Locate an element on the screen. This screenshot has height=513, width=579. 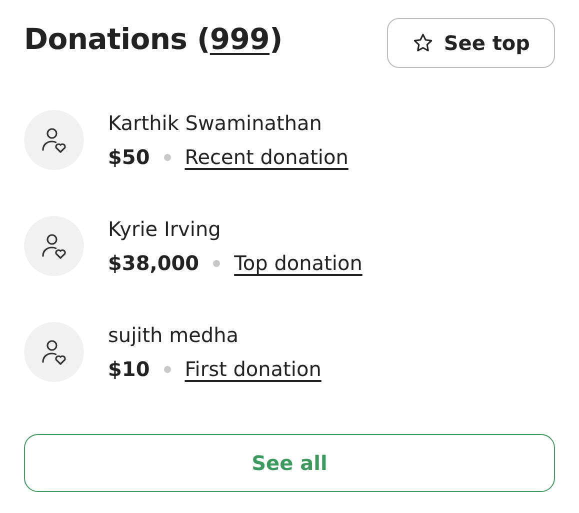
count-link: 999 is located at coordinates (240, 39).